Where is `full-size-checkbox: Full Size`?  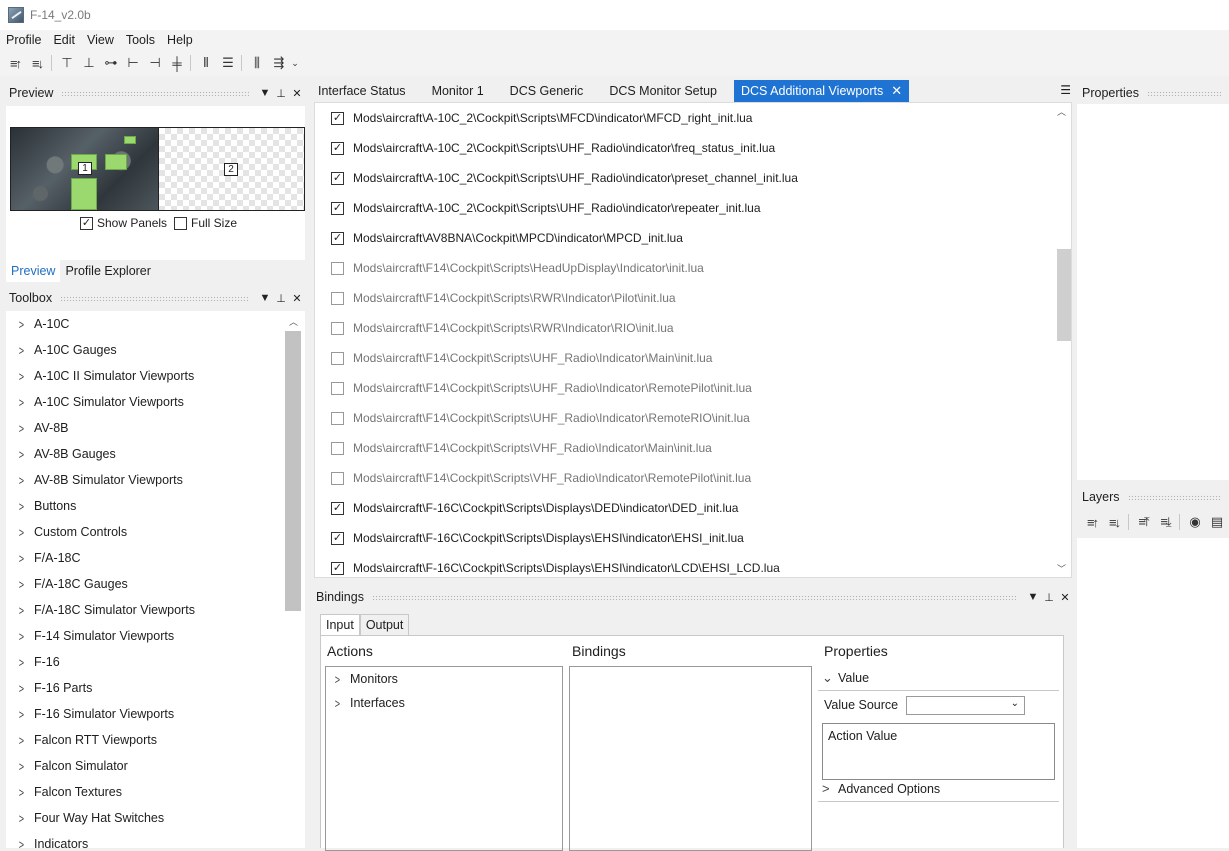 full-size-checkbox: Full Size is located at coordinates (205, 223).